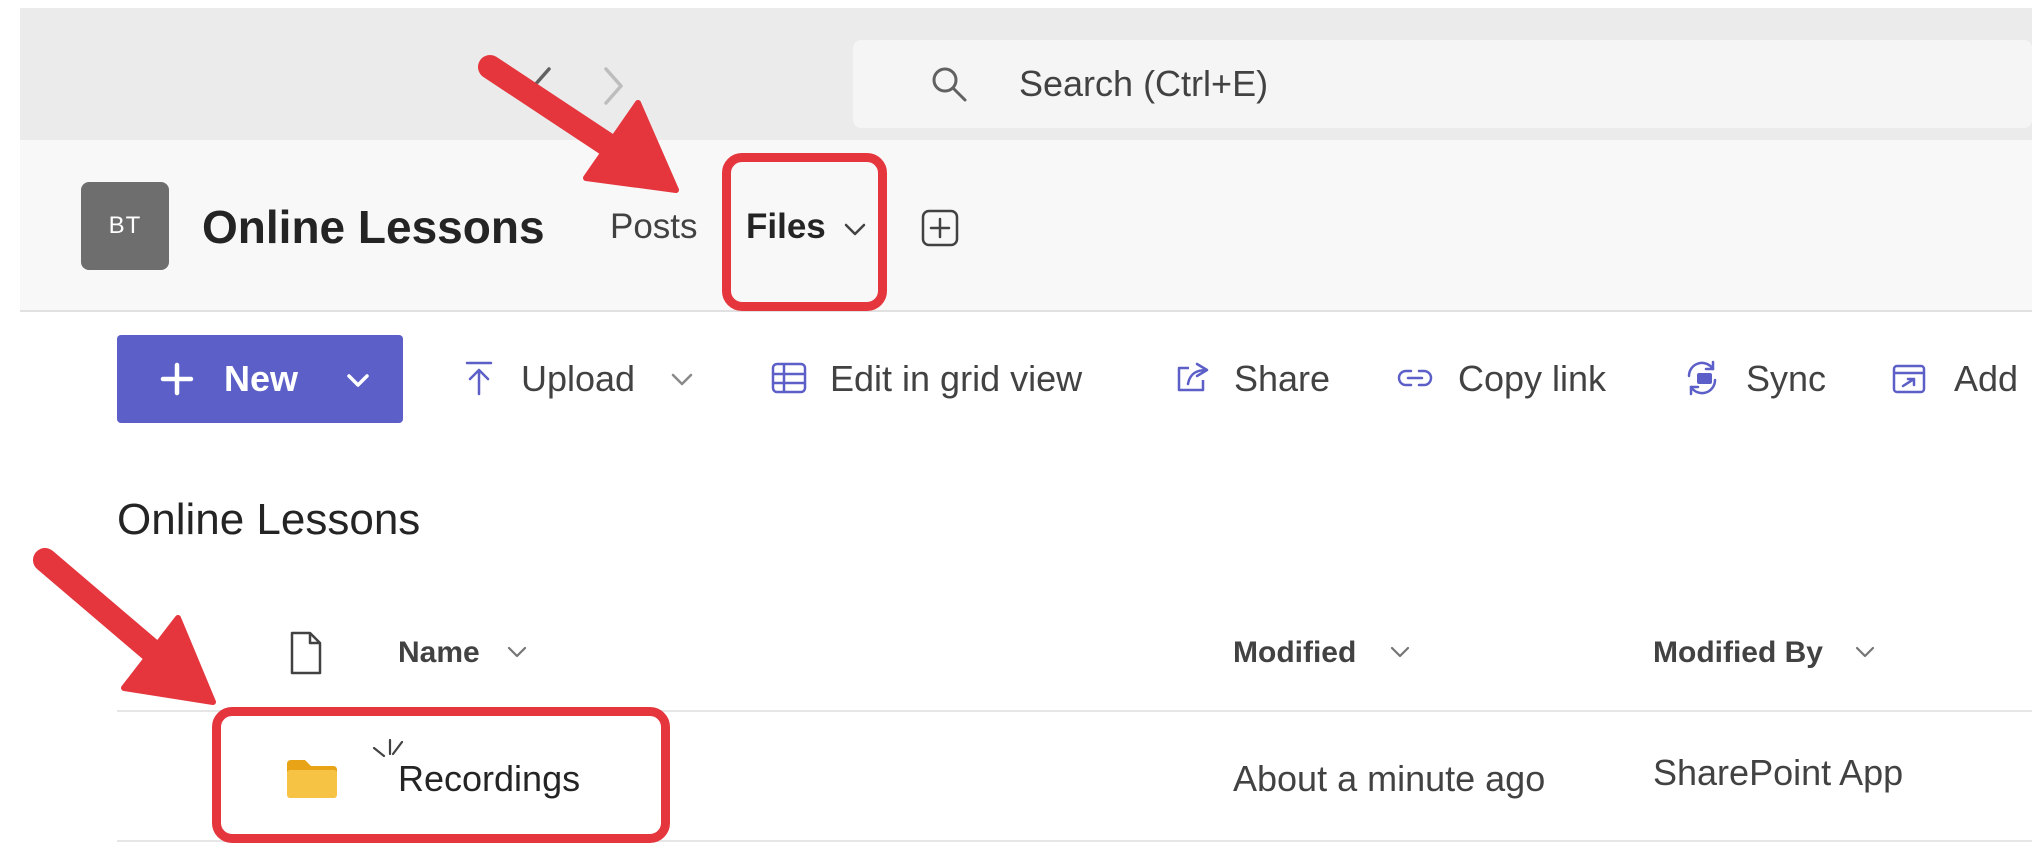 This screenshot has height=847, width=2032. What do you see at coordinates (124, 626) in the screenshot?
I see `arrow-to-recordings-icon` at bounding box center [124, 626].